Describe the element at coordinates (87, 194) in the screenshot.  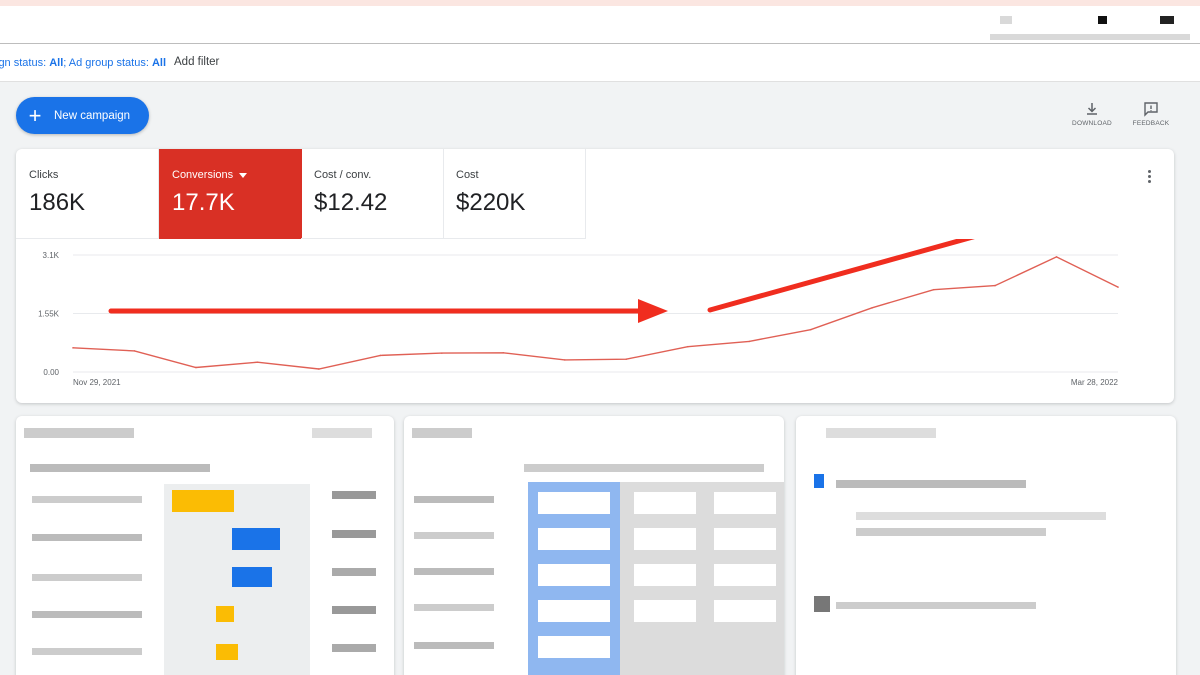
I see `metric-tile-clicks: Clicks 186K` at that location.